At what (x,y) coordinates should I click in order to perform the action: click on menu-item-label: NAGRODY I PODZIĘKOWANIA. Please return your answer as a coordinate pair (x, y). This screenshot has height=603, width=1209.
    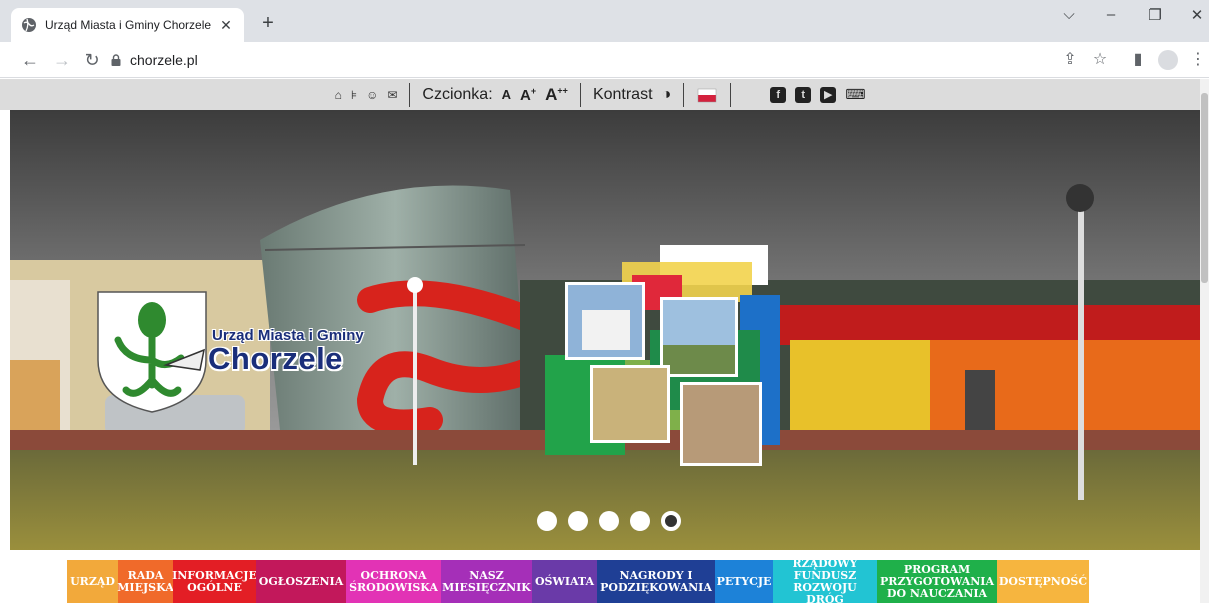
    Looking at the image, I should click on (656, 581).